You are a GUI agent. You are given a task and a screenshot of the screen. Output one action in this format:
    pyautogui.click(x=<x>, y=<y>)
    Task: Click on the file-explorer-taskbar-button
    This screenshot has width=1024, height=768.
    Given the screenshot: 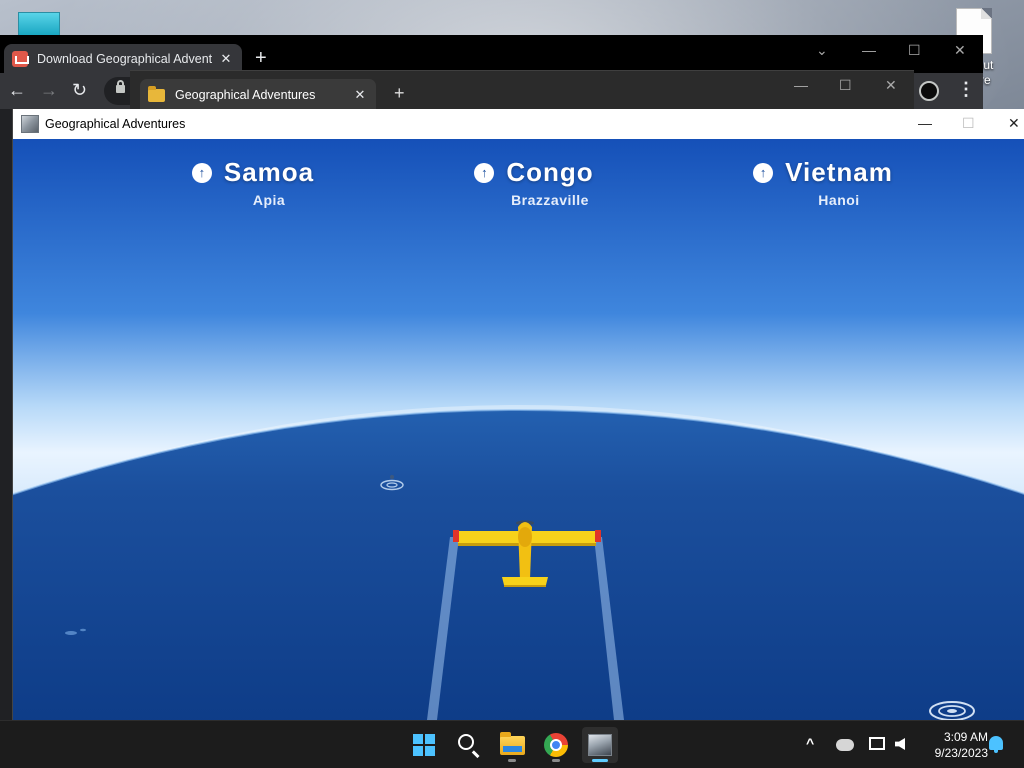 What is the action you would take?
    pyautogui.click(x=512, y=745)
    